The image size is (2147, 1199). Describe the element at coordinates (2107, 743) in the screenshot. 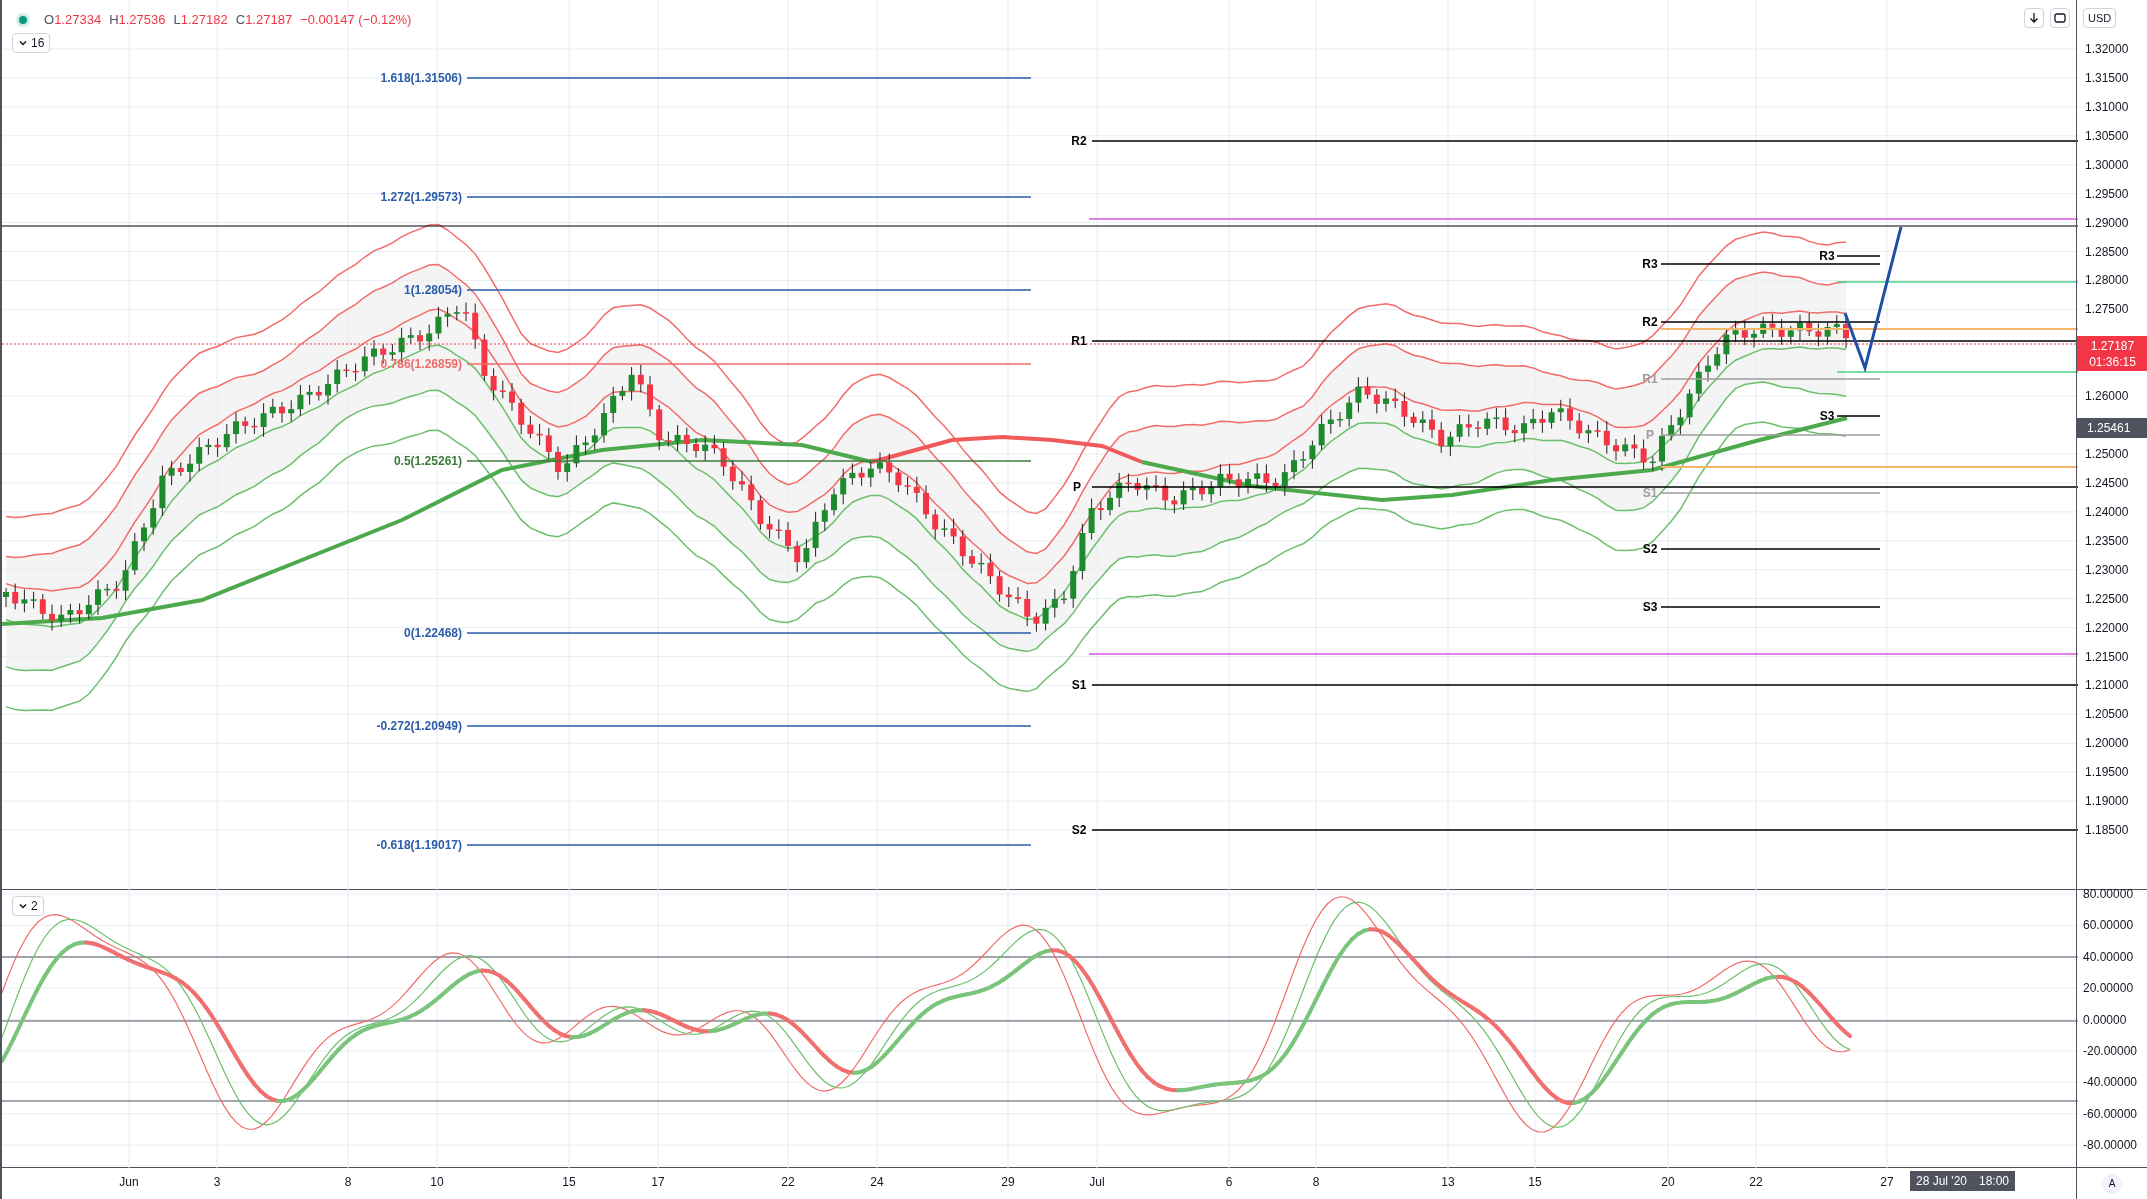

I see `price-tick: 1.20000` at that location.